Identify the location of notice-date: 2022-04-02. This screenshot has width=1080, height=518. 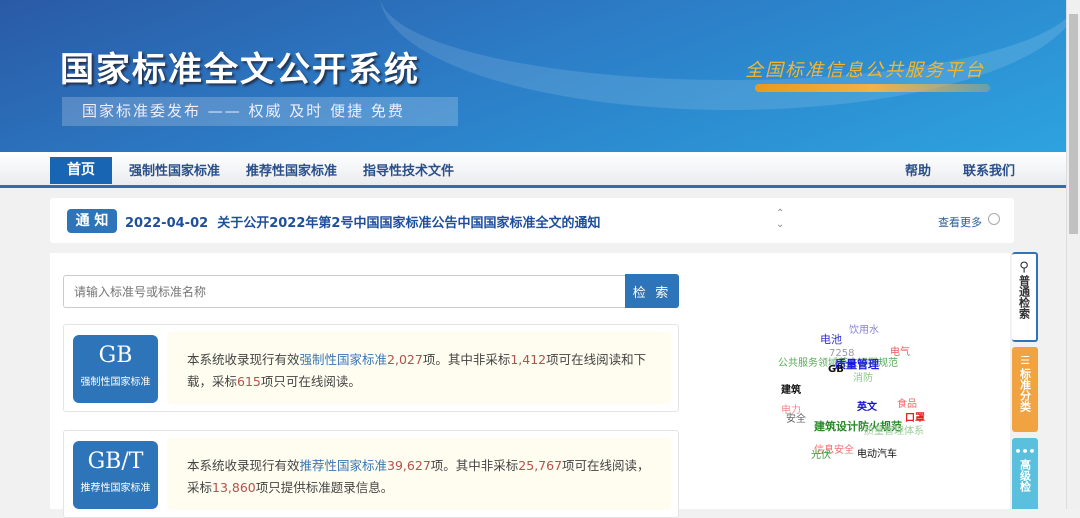
(167, 223).